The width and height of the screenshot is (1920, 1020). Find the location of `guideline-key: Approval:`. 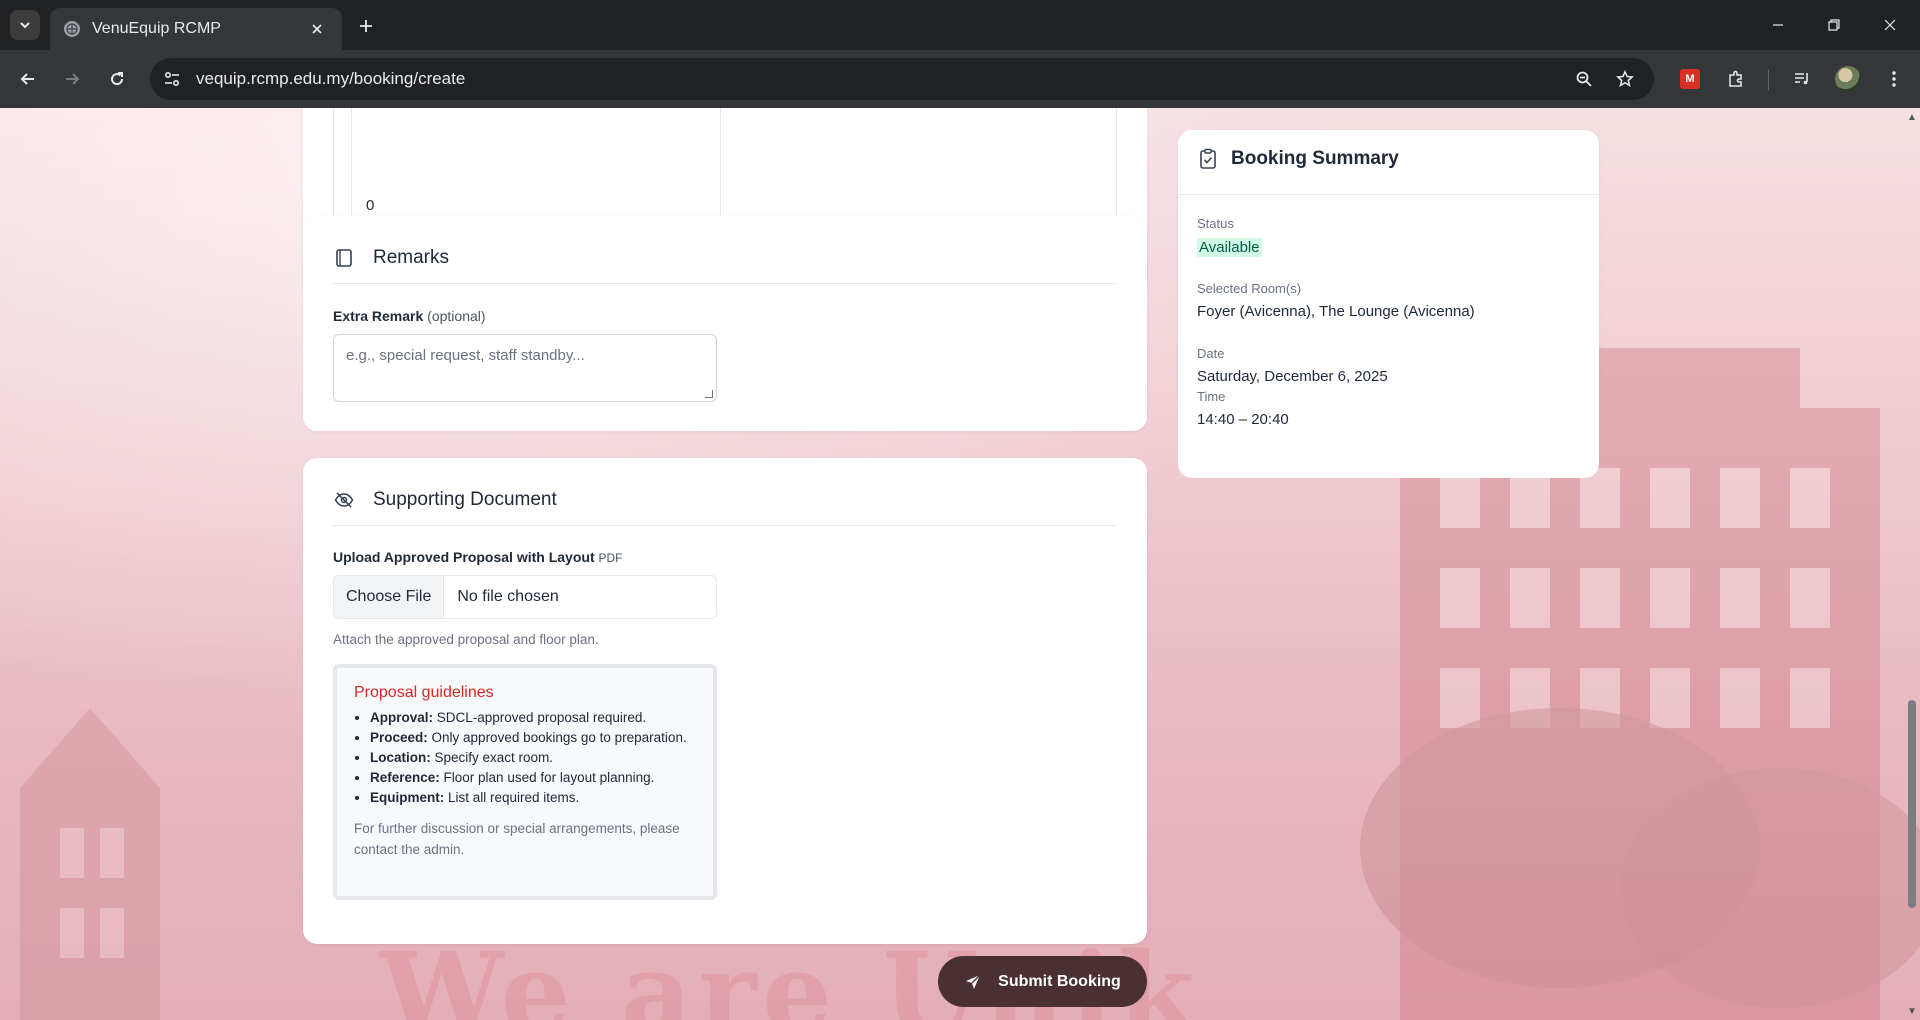

guideline-key: Approval: is located at coordinates (402, 717).